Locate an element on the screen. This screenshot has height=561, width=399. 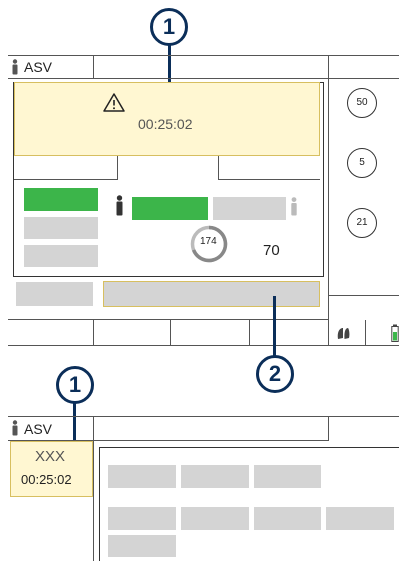
panel-tab-right is located at coordinates (269, 168).